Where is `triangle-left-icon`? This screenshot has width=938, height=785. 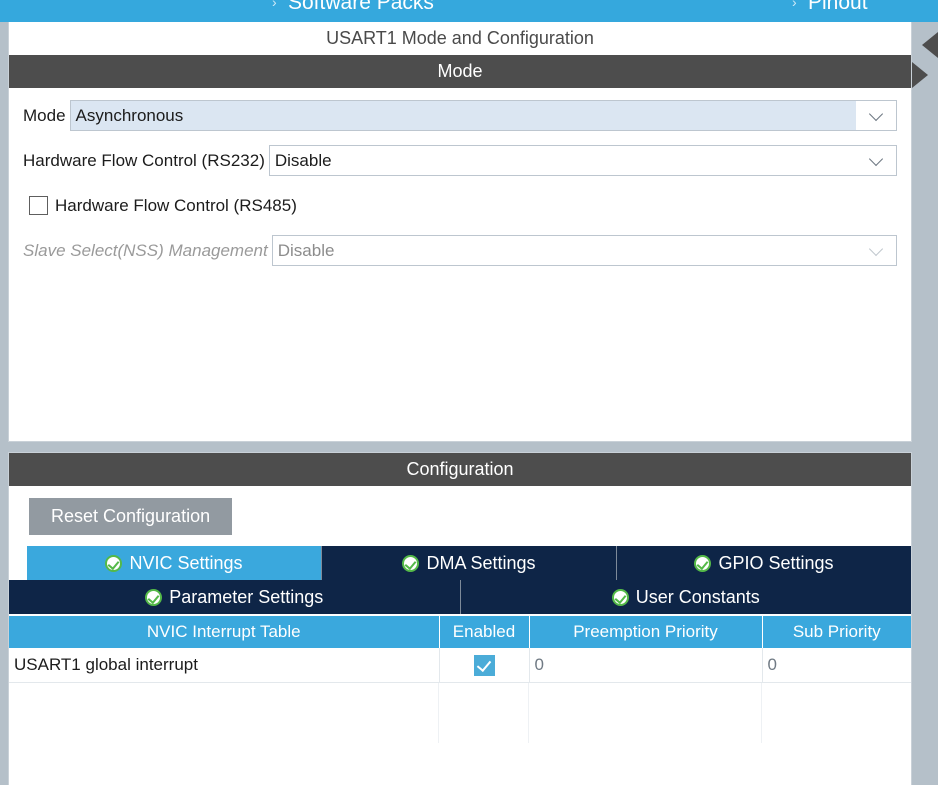
triangle-left-icon is located at coordinates (930, 45).